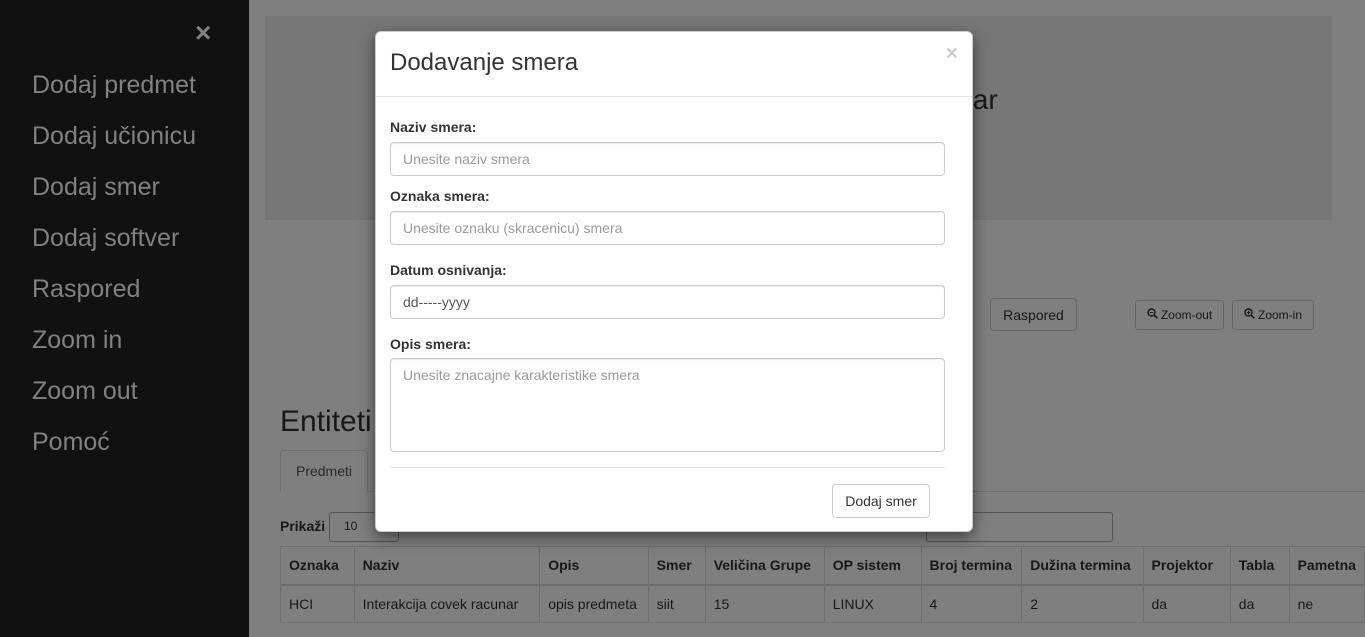 Image resolution: width=1365 pixels, height=637 pixels. I want to click on sidenav-item-dodaj-ucionicu: Dodaj učionicu, so click(114, 136).